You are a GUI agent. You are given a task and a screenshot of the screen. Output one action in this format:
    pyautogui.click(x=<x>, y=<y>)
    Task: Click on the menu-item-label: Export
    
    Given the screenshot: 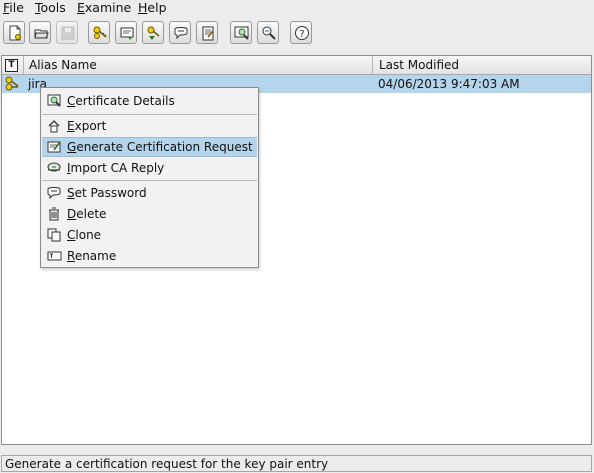 What is the action you would take?
    pyautogui.click(x=87, y=126)
    